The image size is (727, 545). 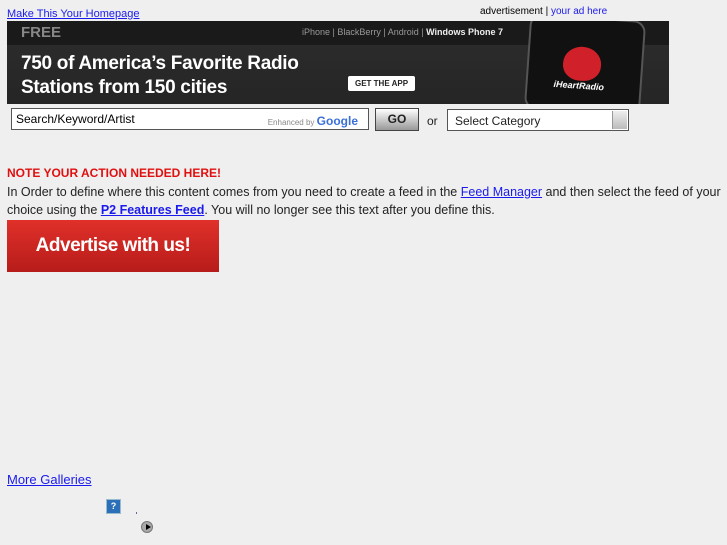 I want to click on search-box: Enhanced by Google, so click(x=190, y=119).